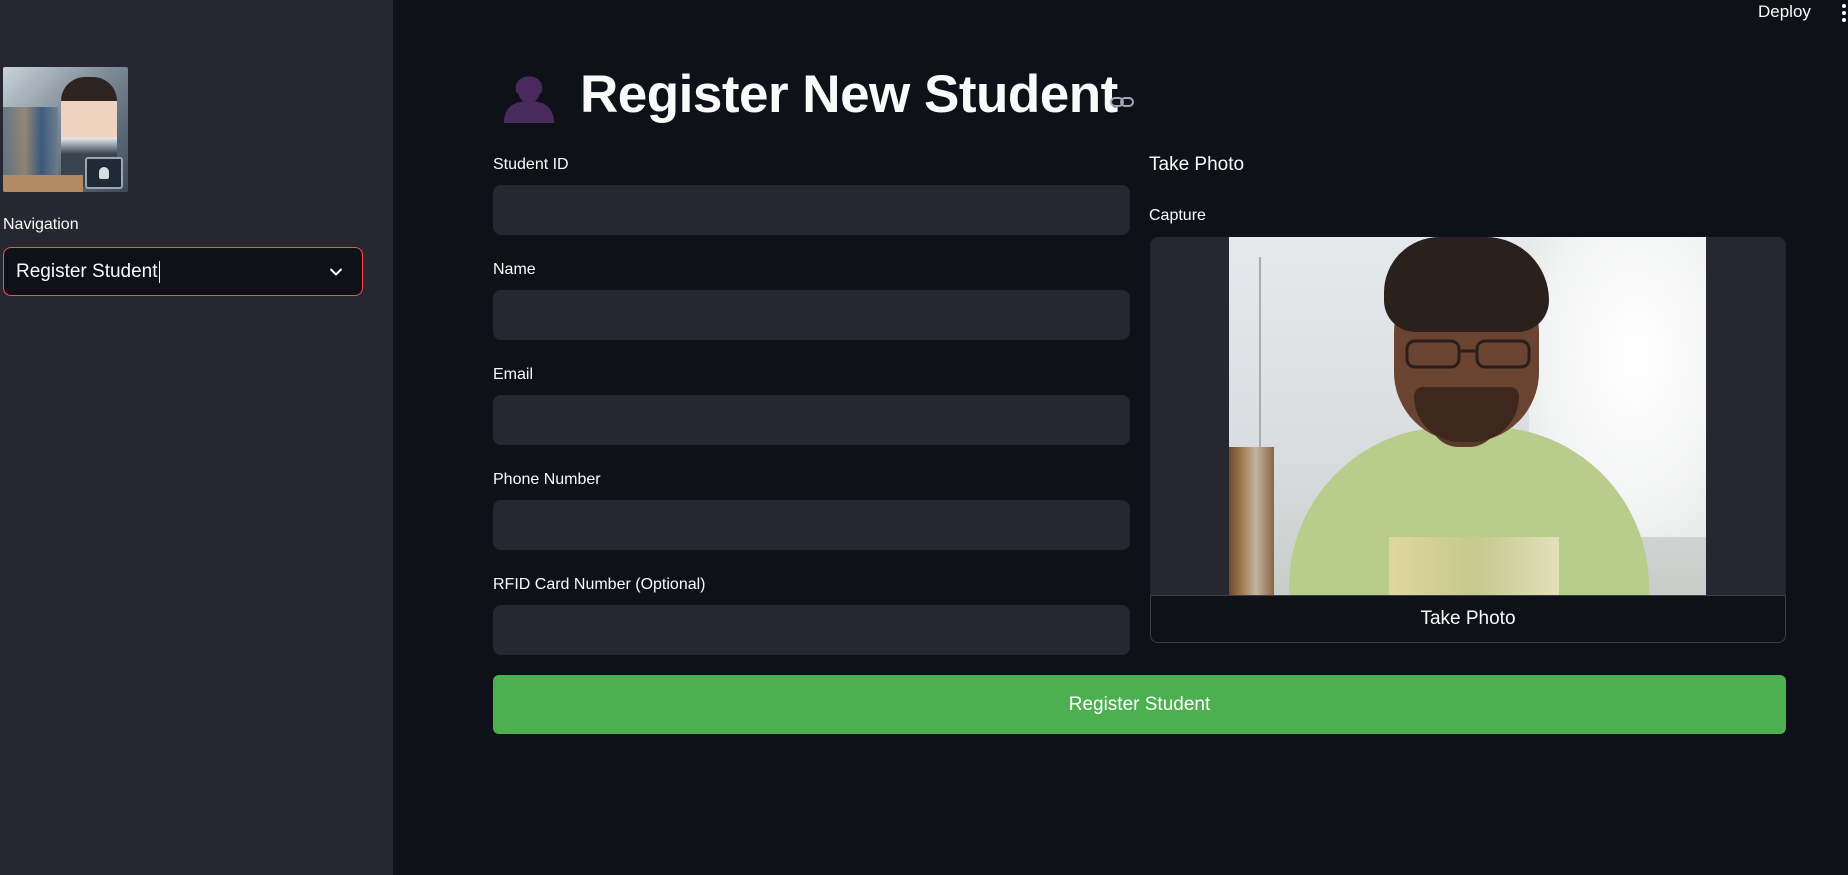 The image size is (1848, 875). Describe the element at coordinates (849, 94) in the screenshot. I see `page-title: Register New Student` at that location.